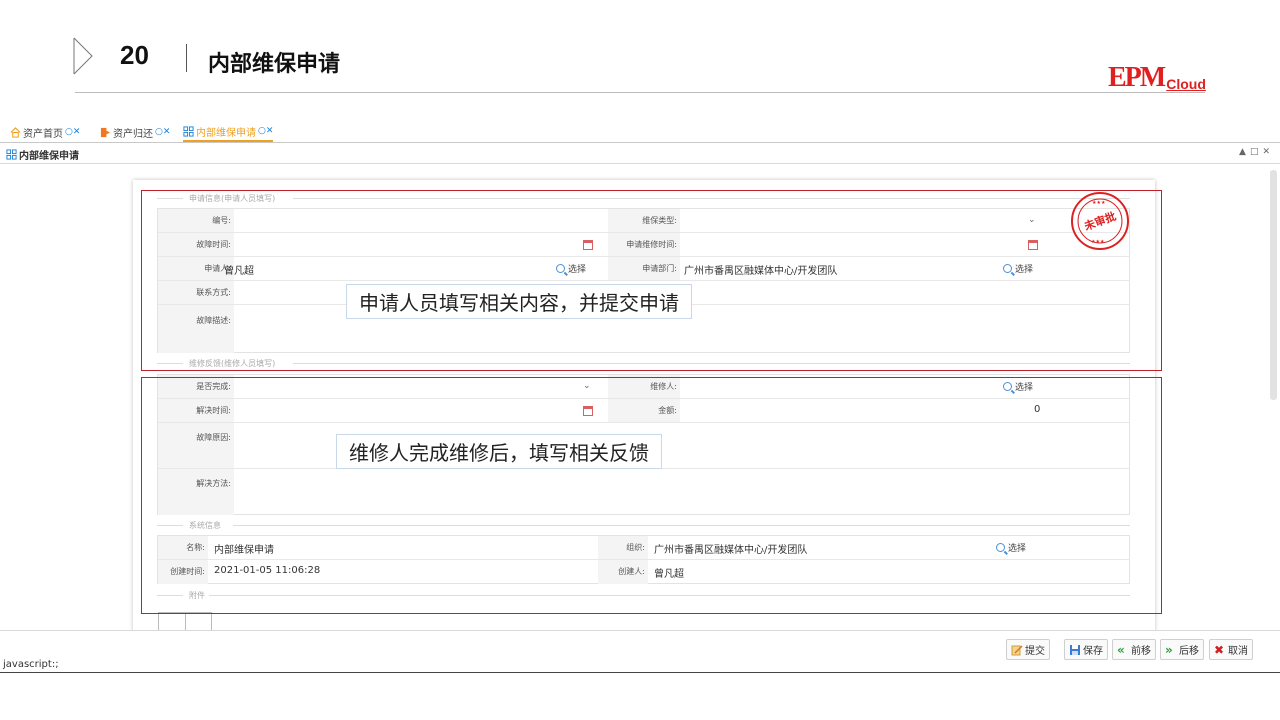  What do you see at coordinates (499, 451) in the screenshot?
I see `callout-repair: 维修人完成维修后，填写相关反馈` at bounding box center [499, 451].